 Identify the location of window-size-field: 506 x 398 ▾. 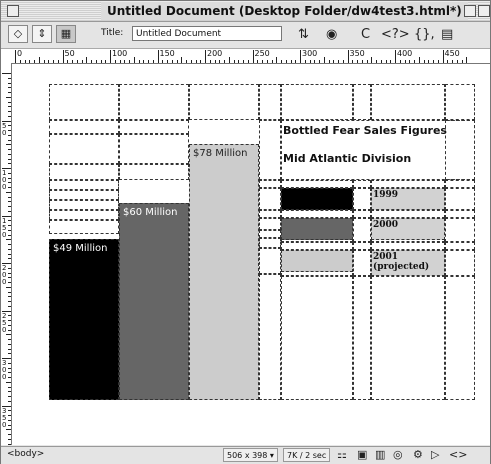
(250, 455).